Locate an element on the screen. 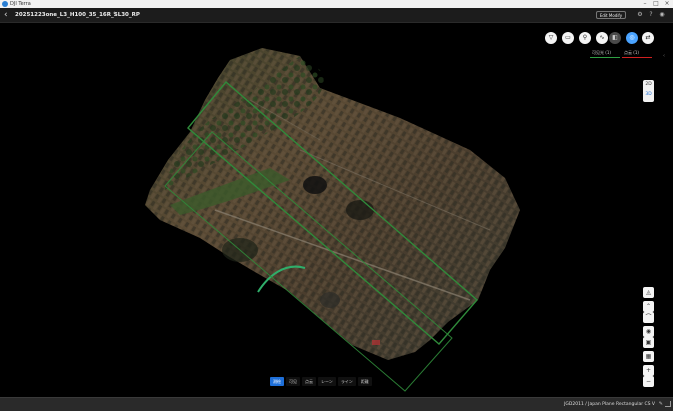 The width and height of the screenshot is (673, 411). status-bar: JGD2011 / Japan Plane Rectangular CS V ✎ is located at coordinates (336, 404).